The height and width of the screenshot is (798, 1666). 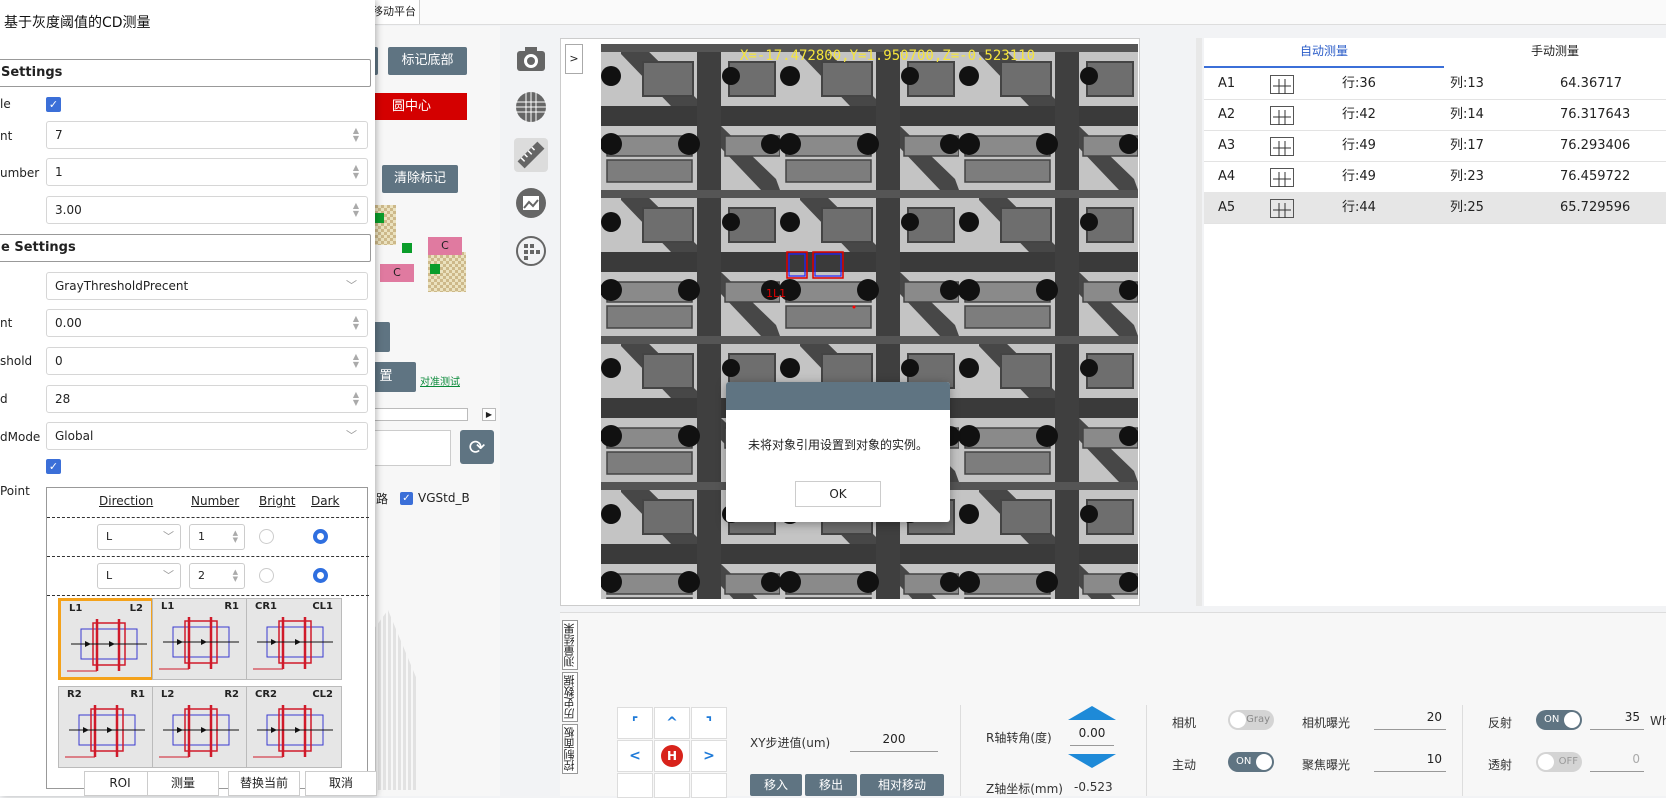 What do you see at coordinates (1559, 762) in the screenshot?
I see `transmit-toggle: OFF` at bounding box center [1559, 762].